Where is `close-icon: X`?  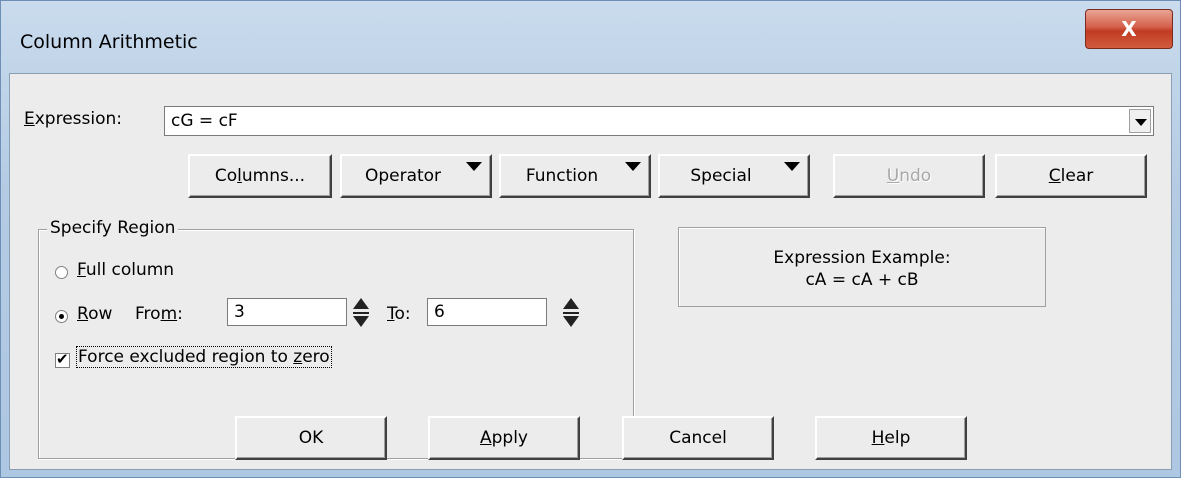
close-icon: X is located at coordinates (1129, 29).